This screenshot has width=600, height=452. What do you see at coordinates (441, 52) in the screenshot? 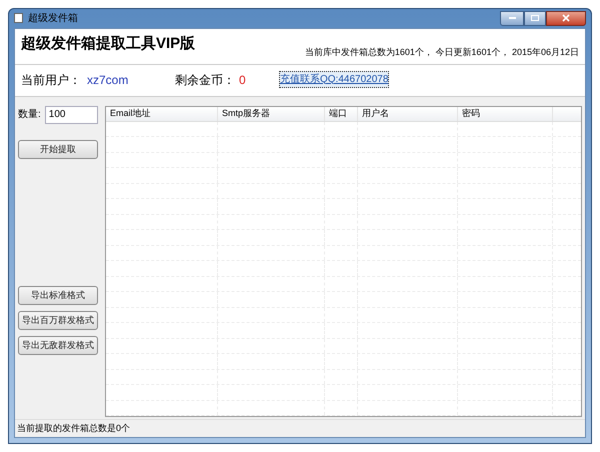
I see `stats-text: 当前库中发件箱总数为1601个， 今日更新1601个， 2015年06月12日` at bounding box center [441, 52].